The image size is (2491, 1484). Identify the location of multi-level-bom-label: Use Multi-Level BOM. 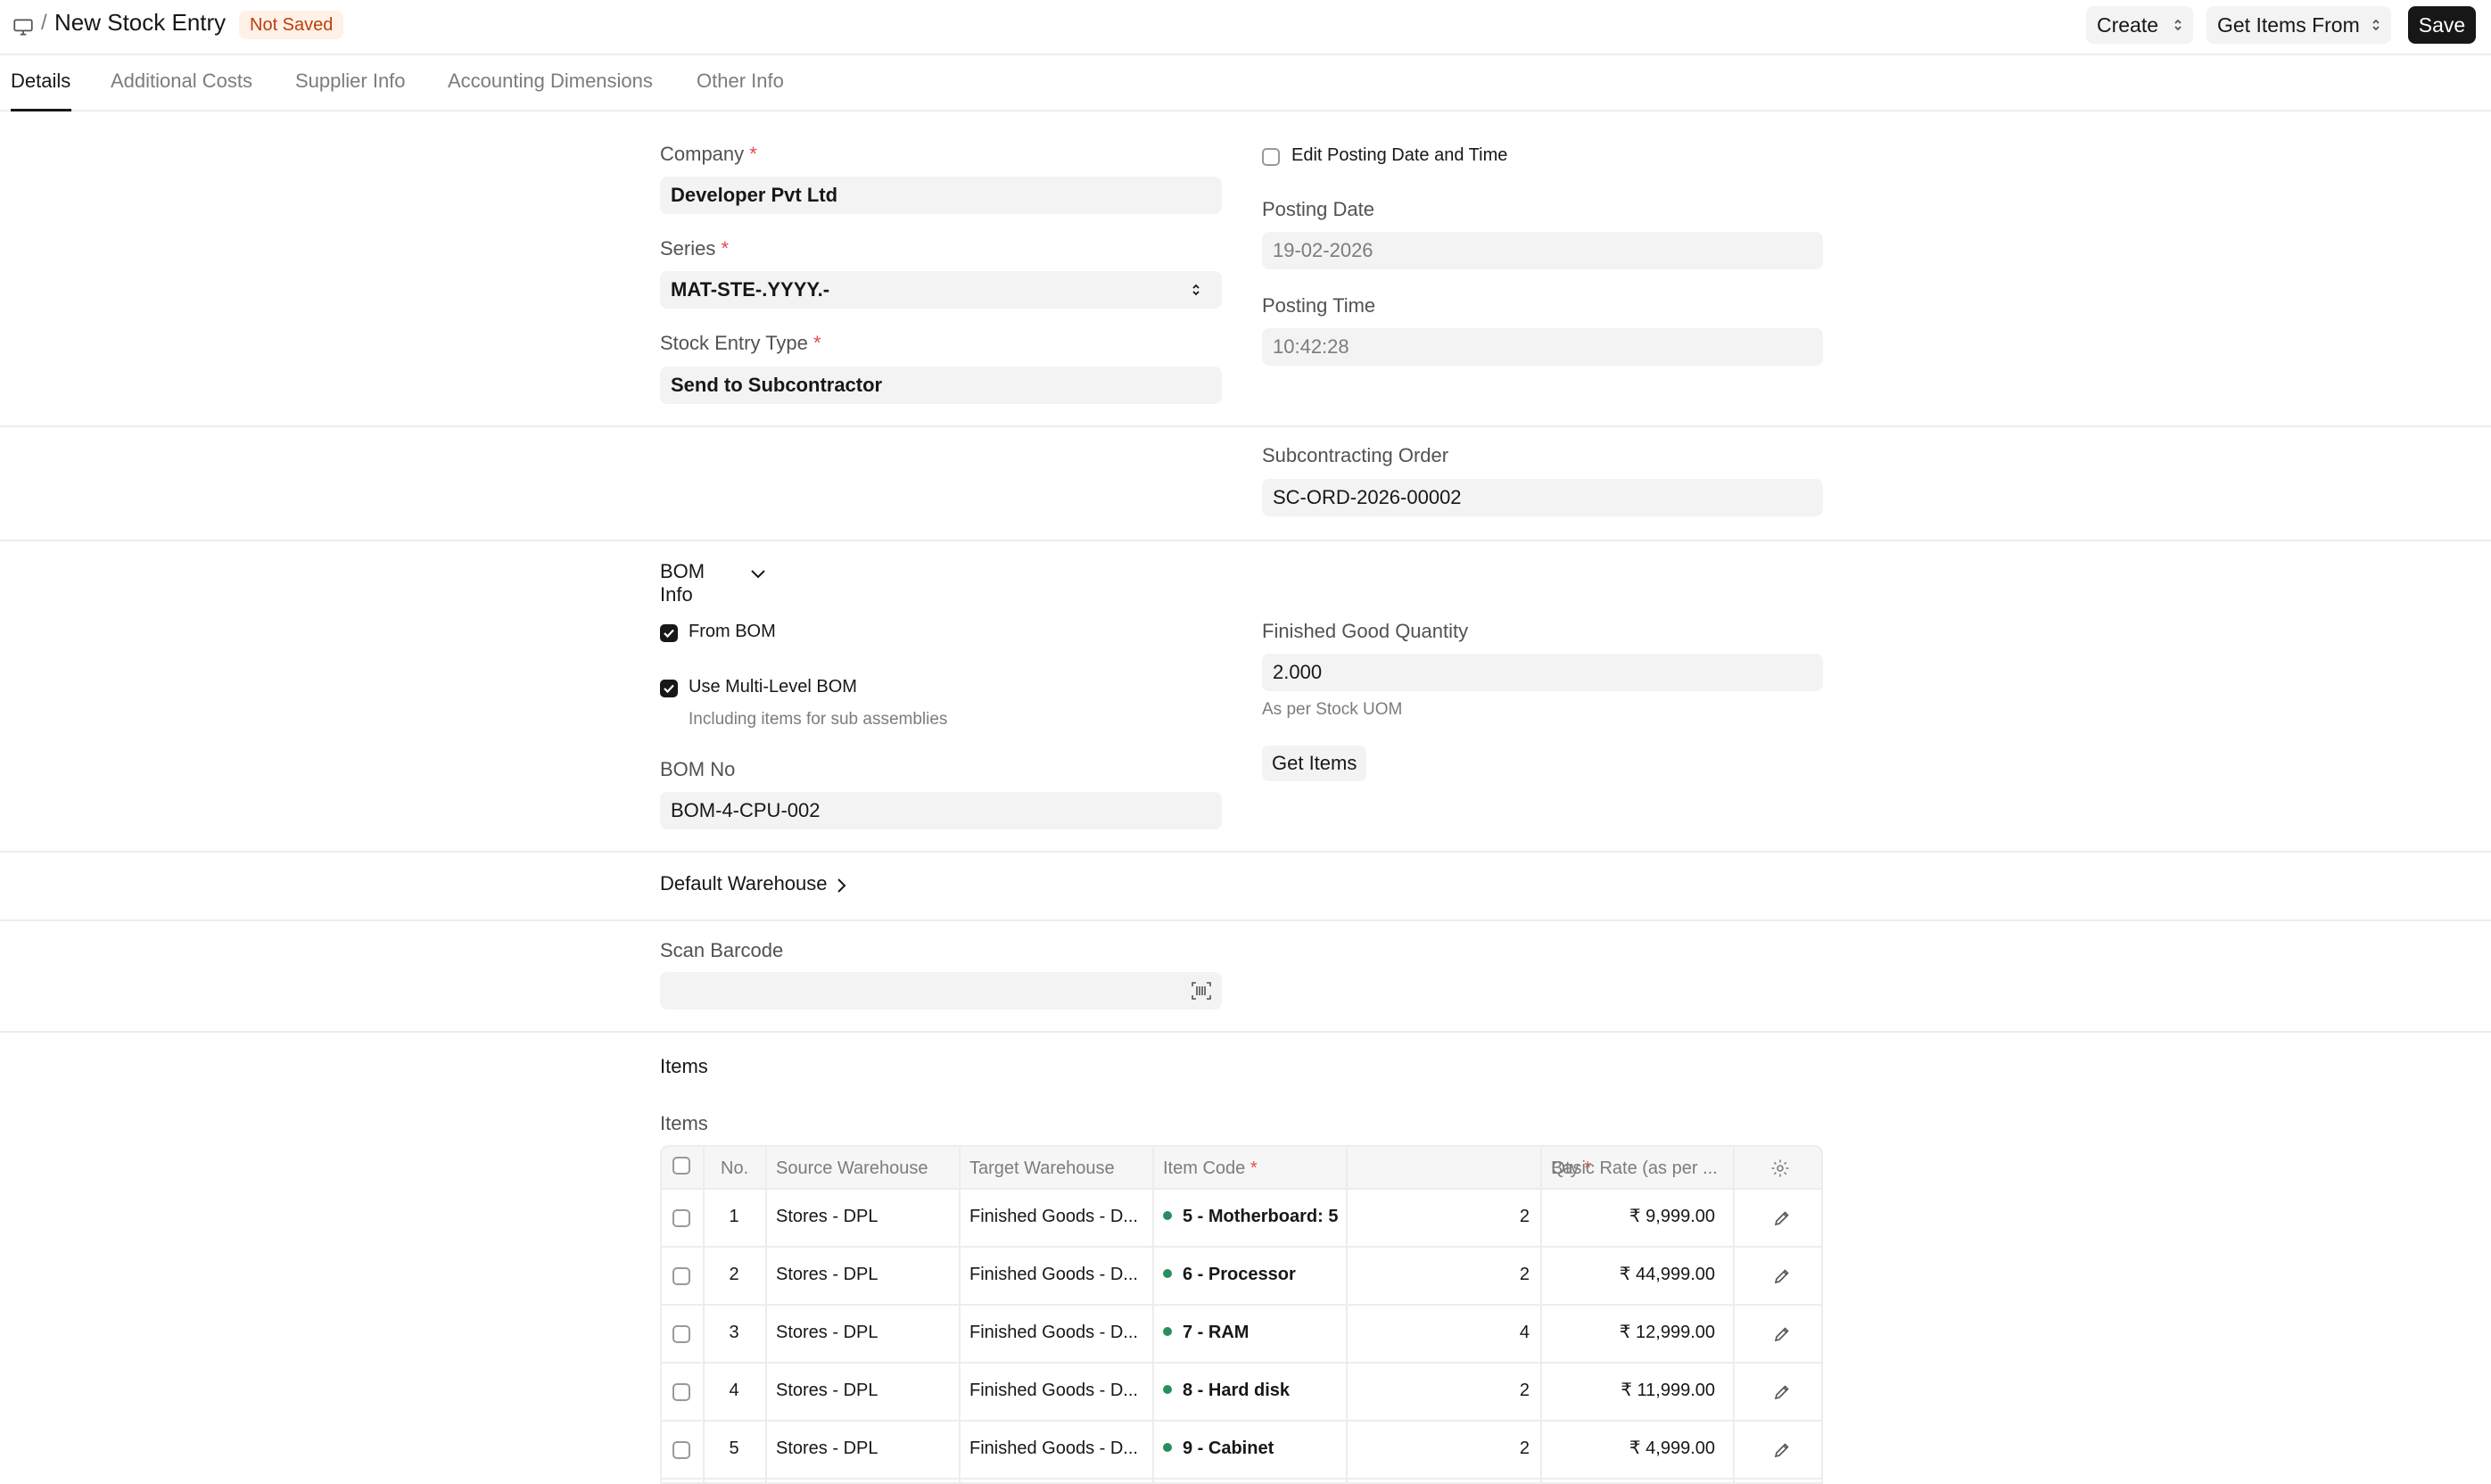
(773, 687).